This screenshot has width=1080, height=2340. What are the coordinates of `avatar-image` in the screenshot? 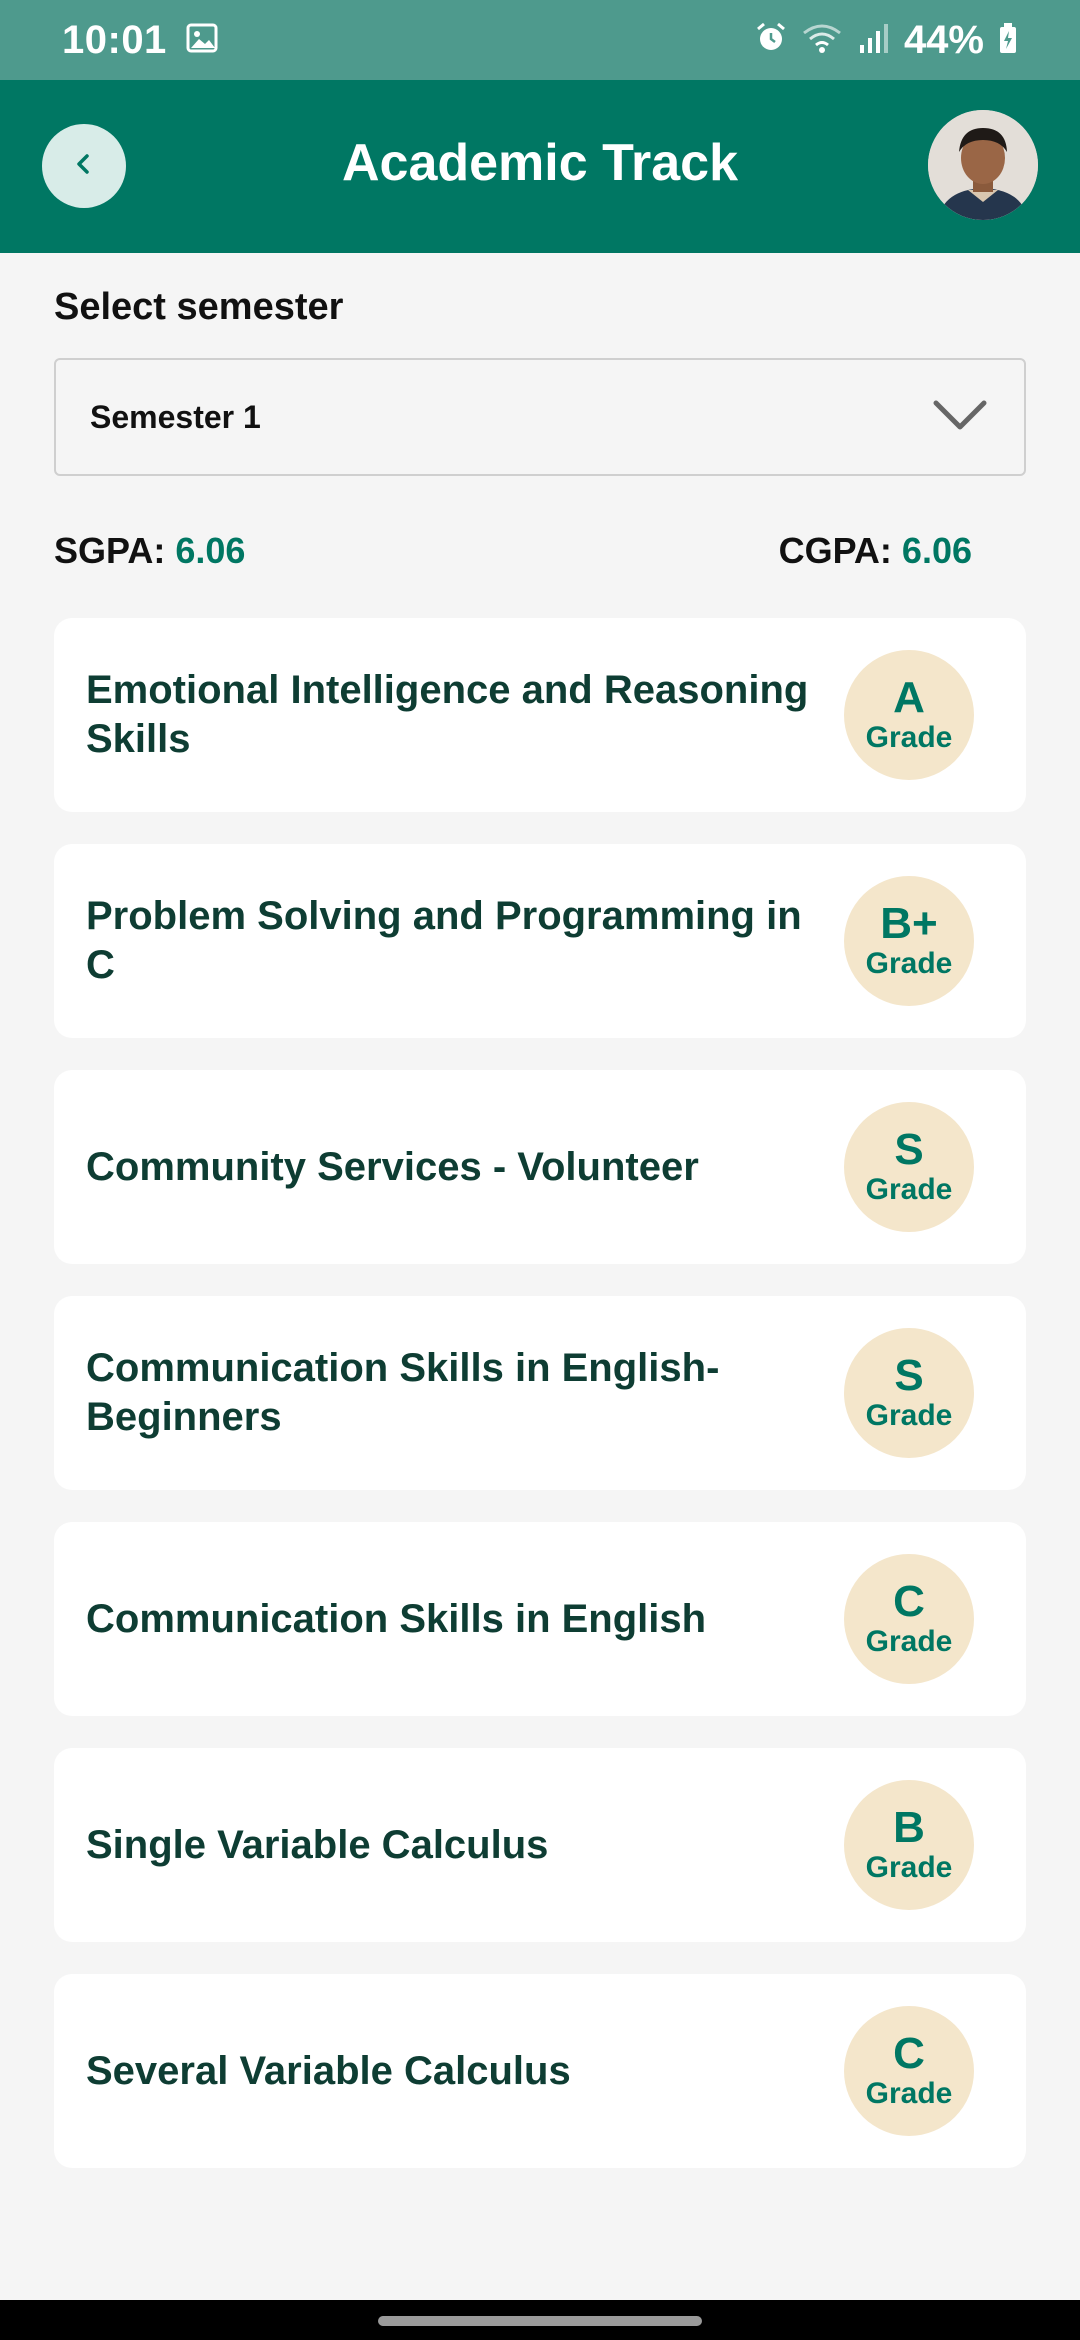 It's located at (983, 165).